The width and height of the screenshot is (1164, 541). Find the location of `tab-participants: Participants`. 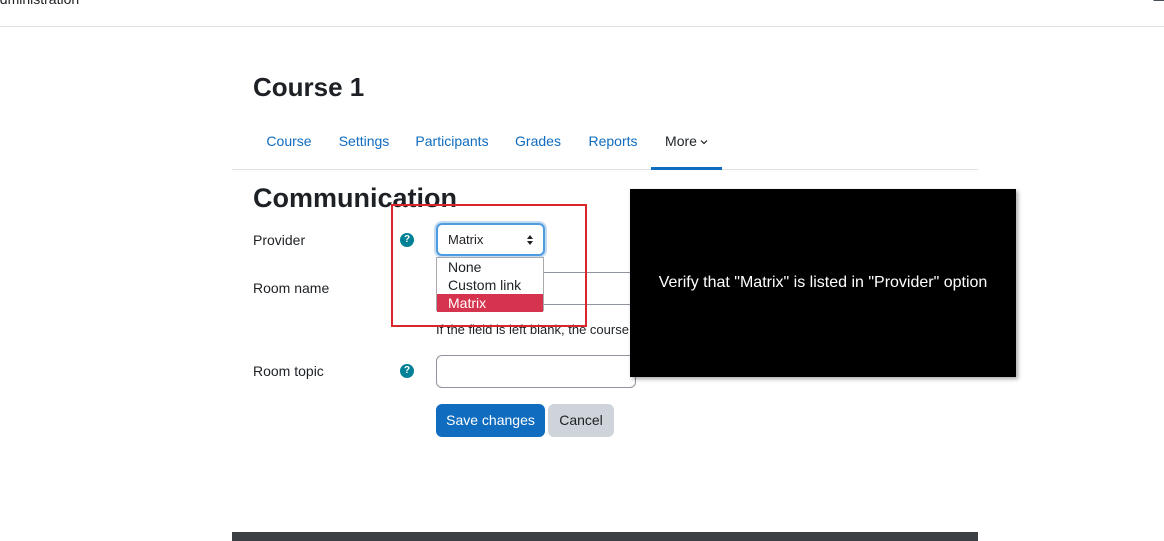

tab-participants: Participants is located at coordinates (452, 146).